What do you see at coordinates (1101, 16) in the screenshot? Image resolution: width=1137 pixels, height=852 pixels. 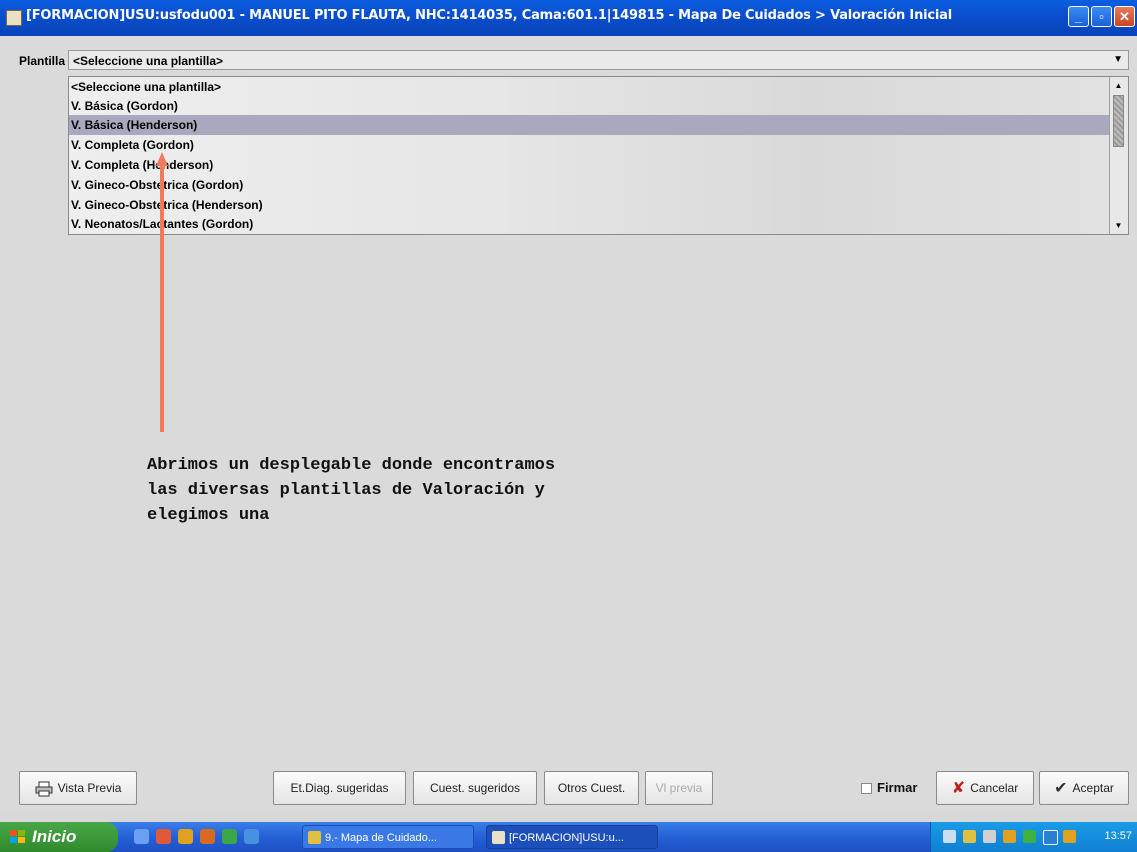 I see `maximize-button: ▫` at bounding box center [1101, 16].